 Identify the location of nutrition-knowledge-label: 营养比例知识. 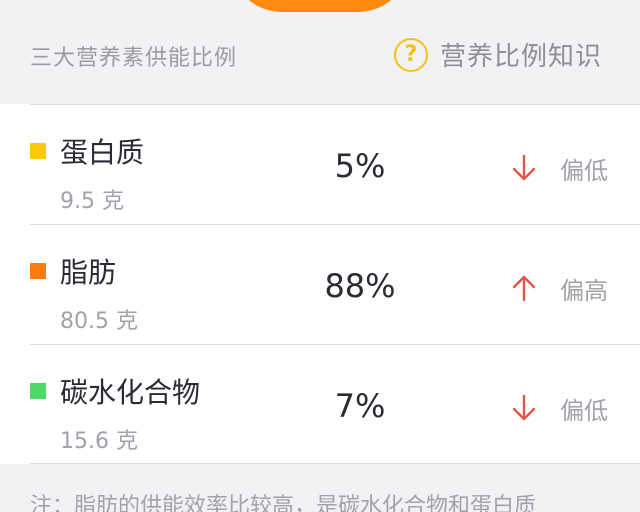
(520, 57).